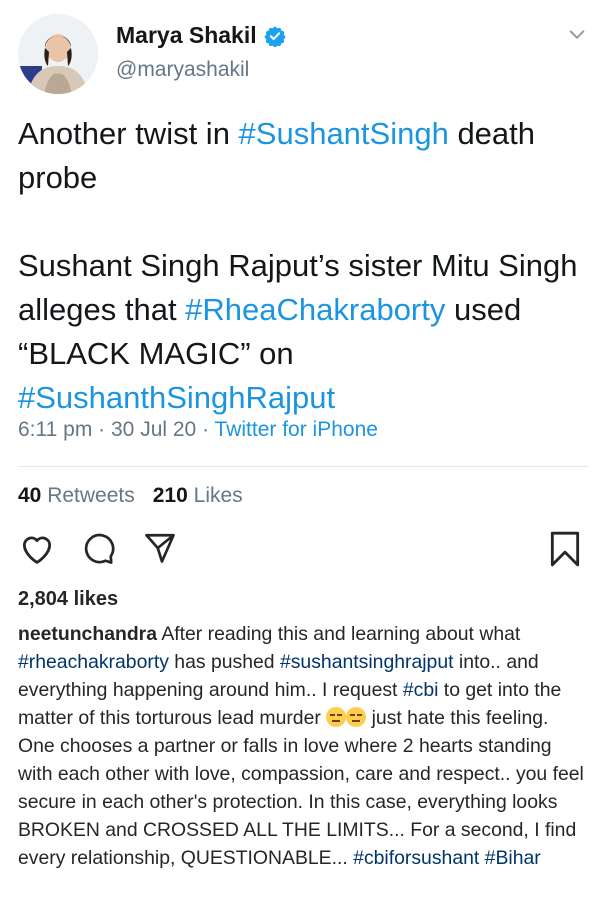 The height and width of the screenshot is (900, 600). Describe the element at coordinates (421, 690) in the screenshot. I see `caption-hashtag: #cbi` at that location.